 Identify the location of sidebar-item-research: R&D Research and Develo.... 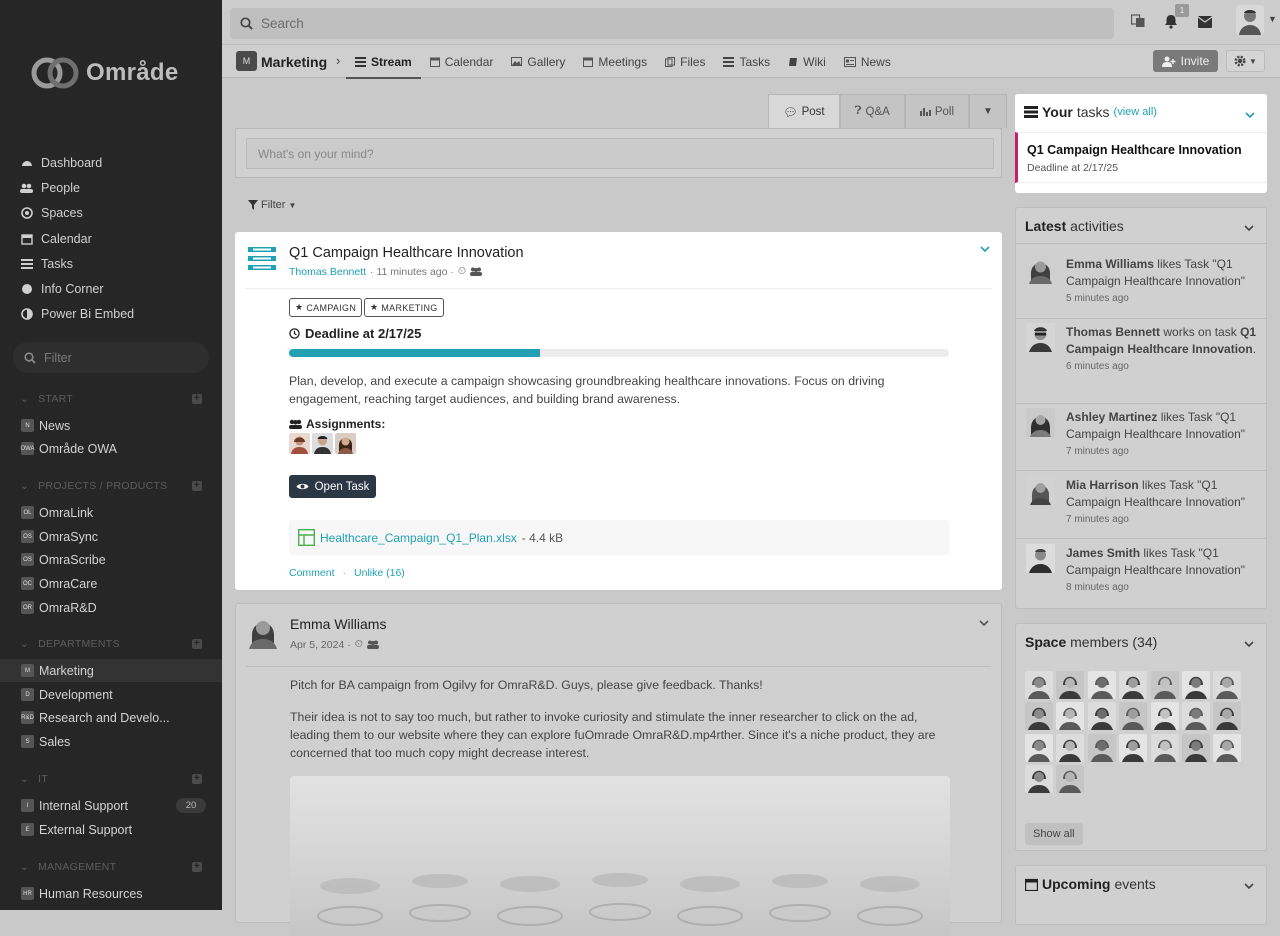
(111, 717).